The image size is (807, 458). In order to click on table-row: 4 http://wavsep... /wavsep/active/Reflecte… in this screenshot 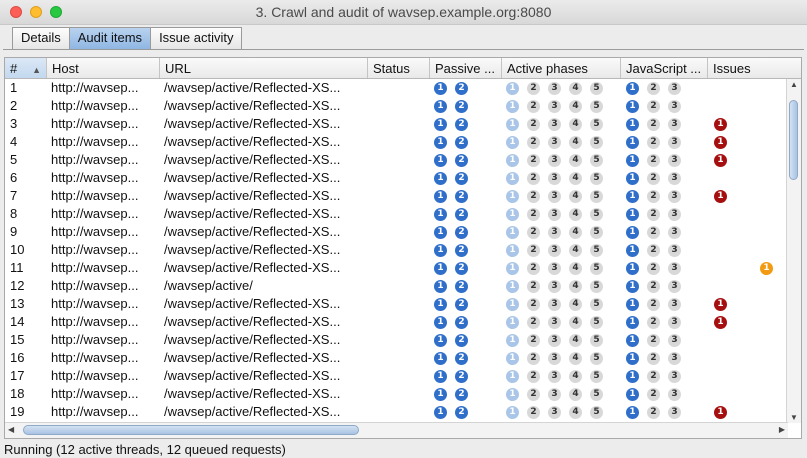, I will do `click(396, 142)`.